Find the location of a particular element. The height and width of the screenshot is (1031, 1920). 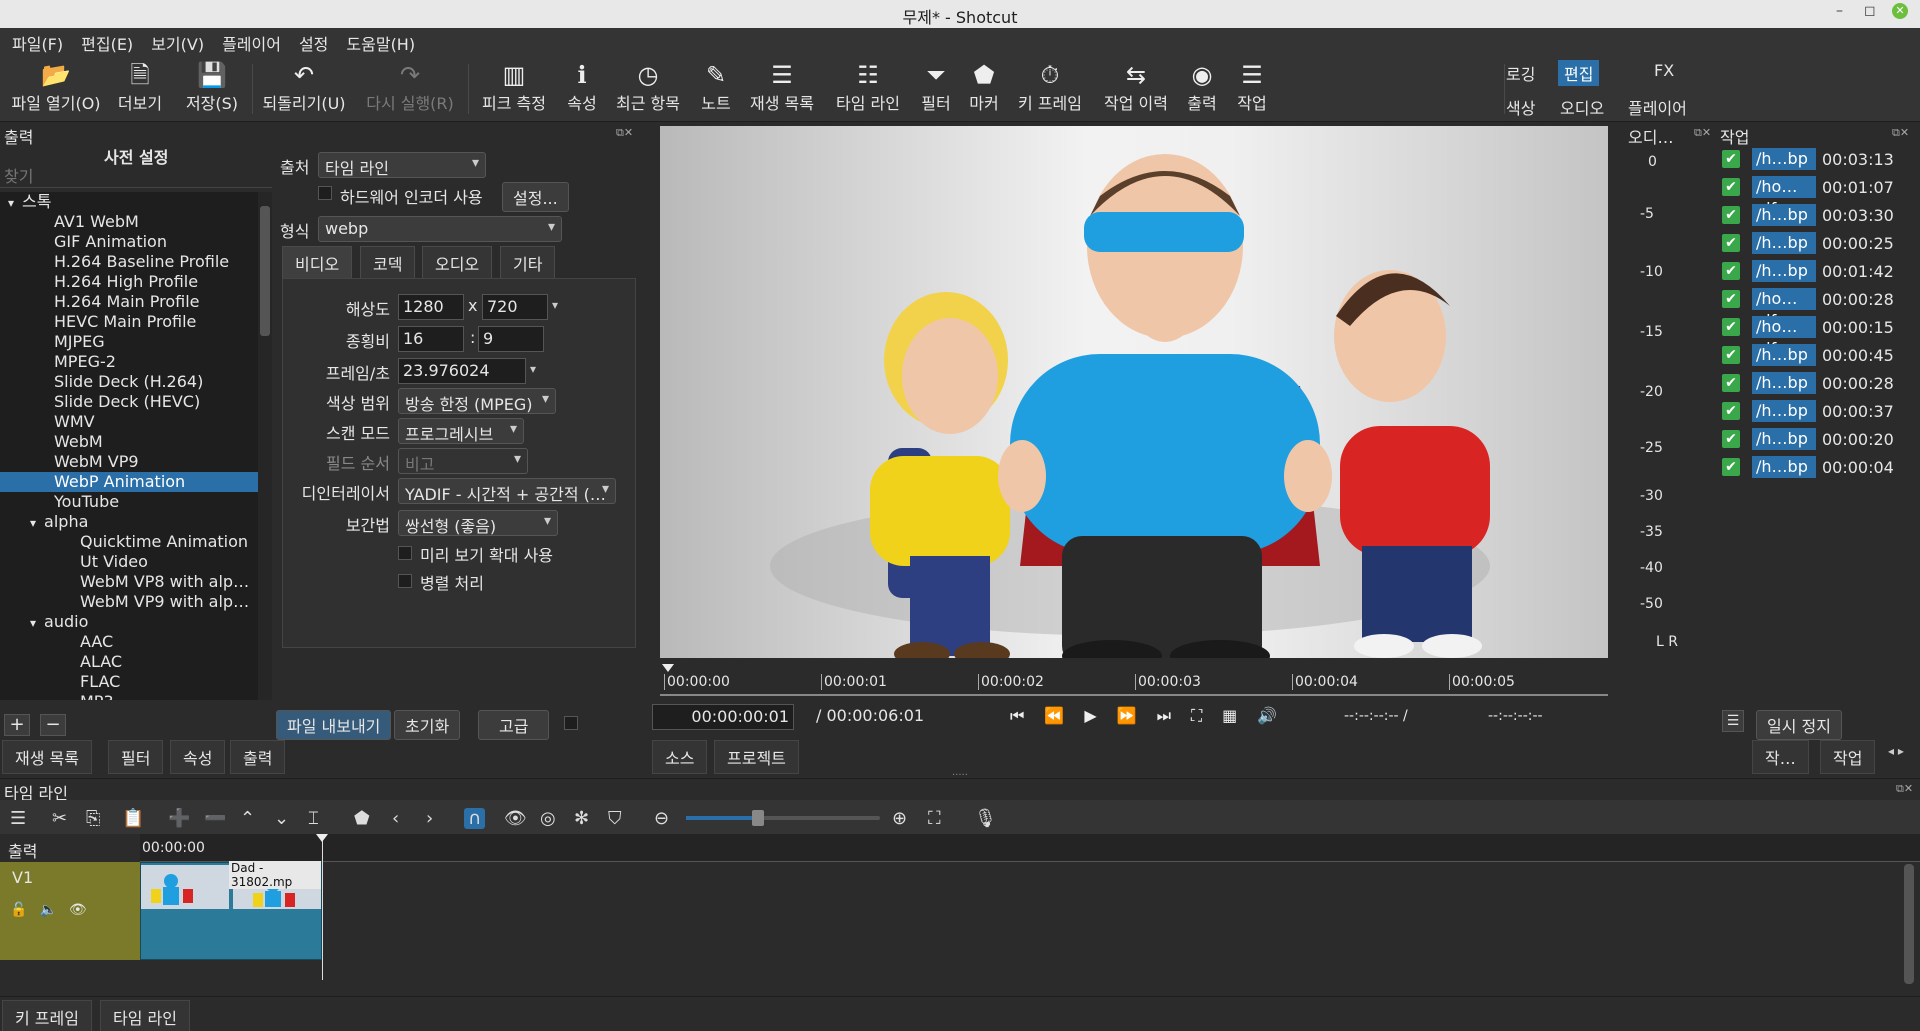

job-row: ✔ /ho…gif 00:00:28 is located at coordinates (1808, 308).